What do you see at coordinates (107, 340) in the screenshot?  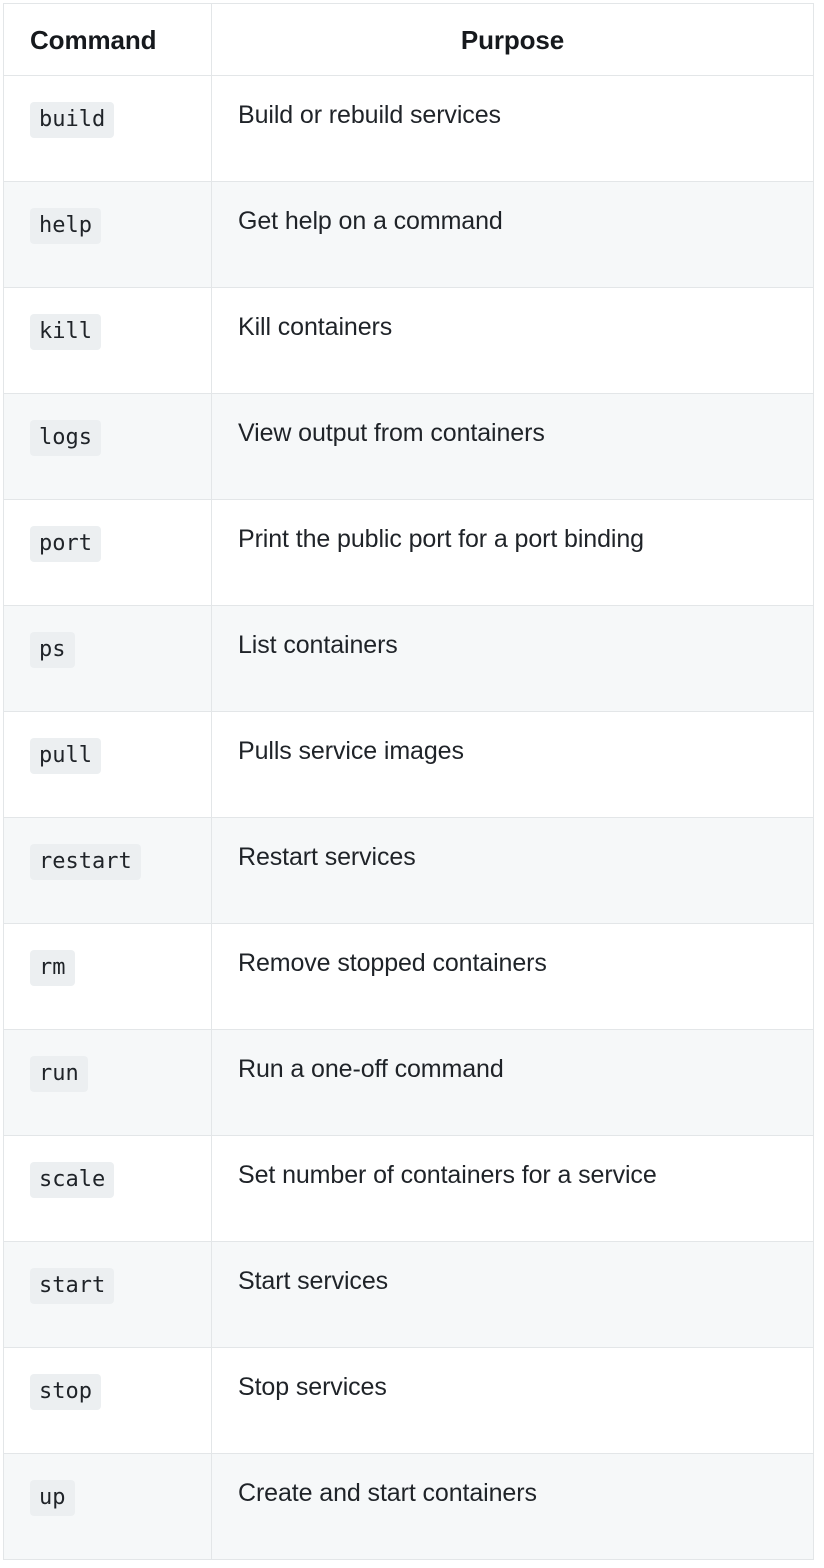 I see `cell-command: kill` at bounding box center [107, 340].